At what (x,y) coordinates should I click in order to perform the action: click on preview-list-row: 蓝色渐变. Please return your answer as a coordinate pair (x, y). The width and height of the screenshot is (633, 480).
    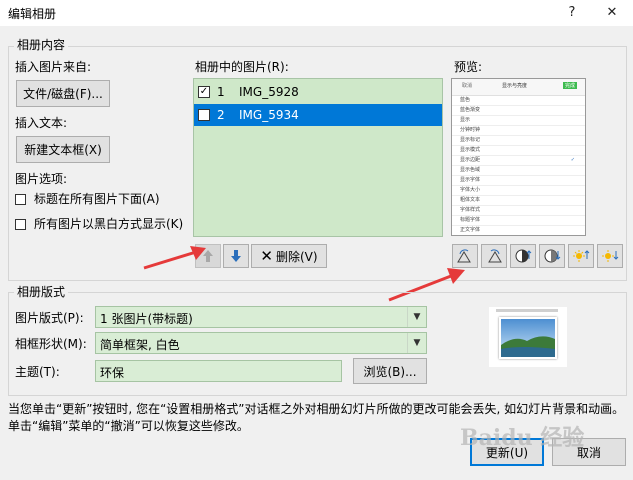
    Looking at the image, I should click on (518, 111).